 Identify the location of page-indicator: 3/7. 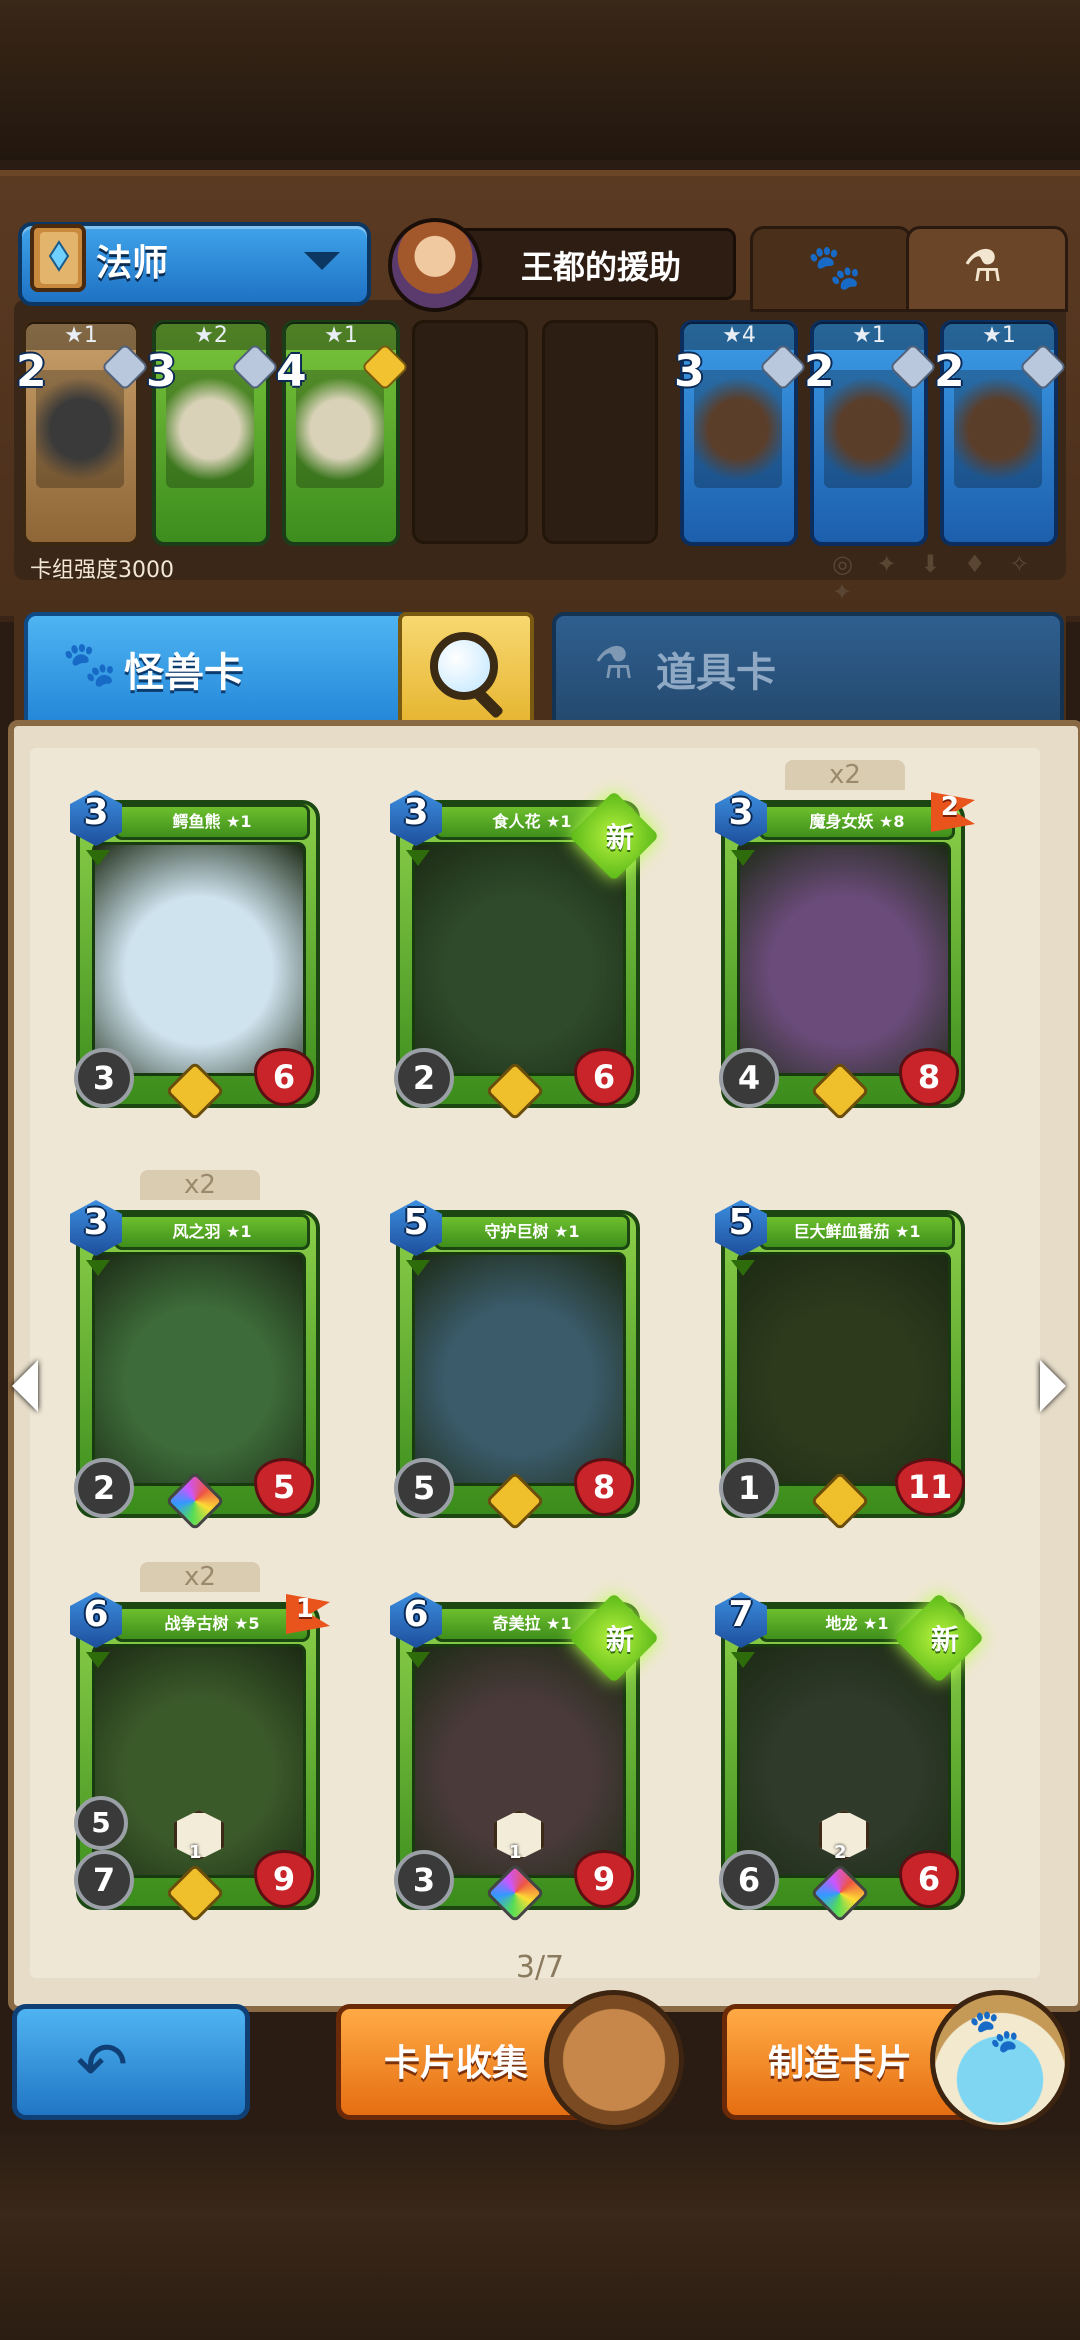
(540, 1967).